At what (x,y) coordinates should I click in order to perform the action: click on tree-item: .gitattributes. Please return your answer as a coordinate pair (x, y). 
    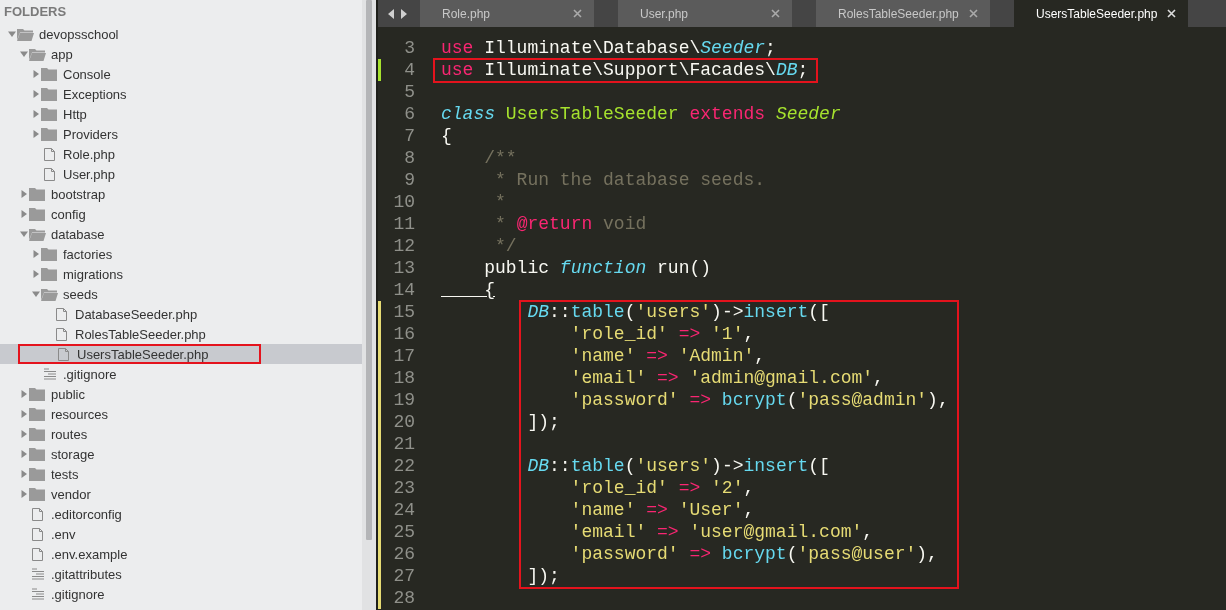
    Looking at the image, I should click on (181, 574).